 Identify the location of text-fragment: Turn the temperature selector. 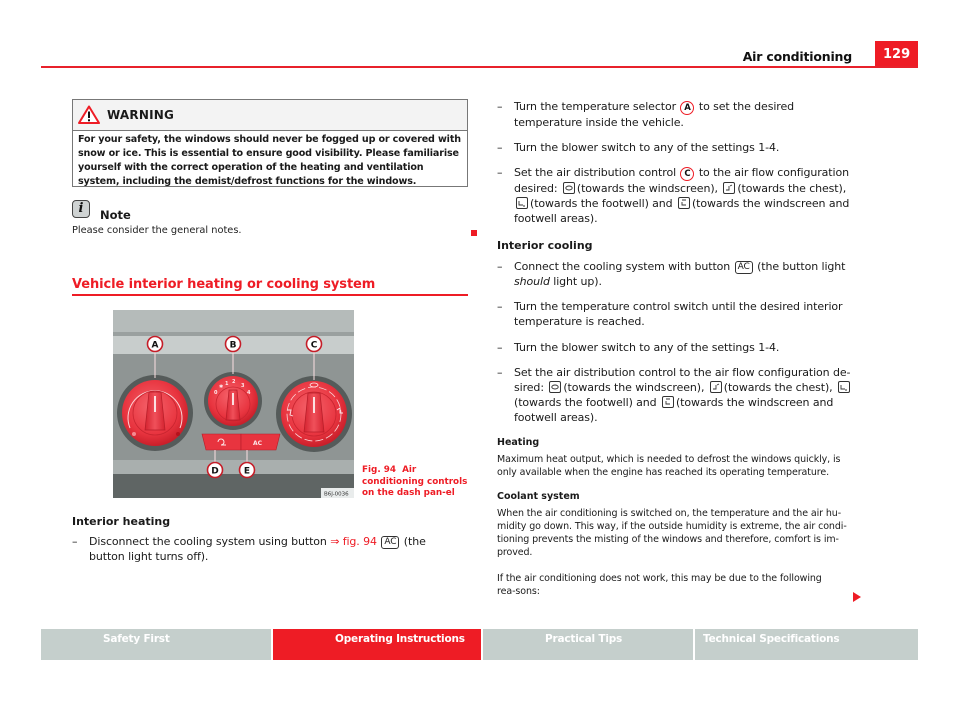
(597, 106).